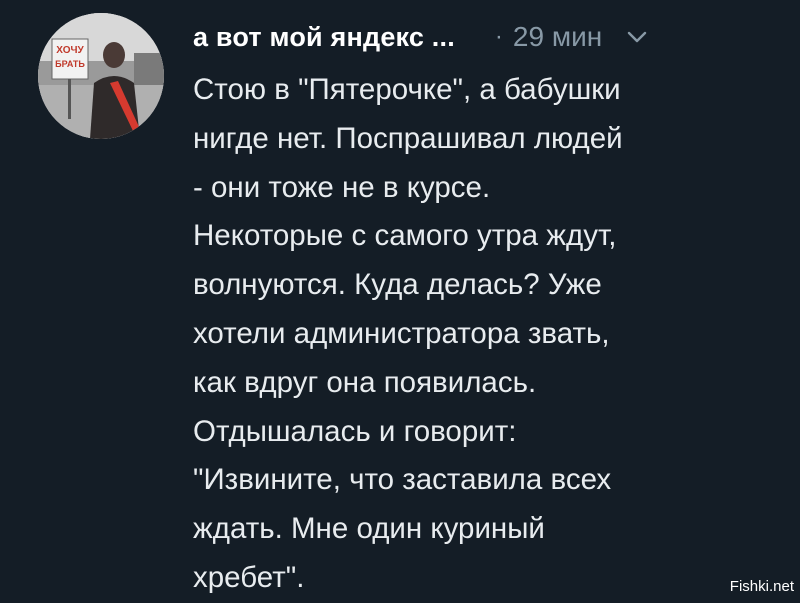  Describe the element at coordinates (249, 577) in the screenshot. I see `tweet-text-line: хребет".` at that location.